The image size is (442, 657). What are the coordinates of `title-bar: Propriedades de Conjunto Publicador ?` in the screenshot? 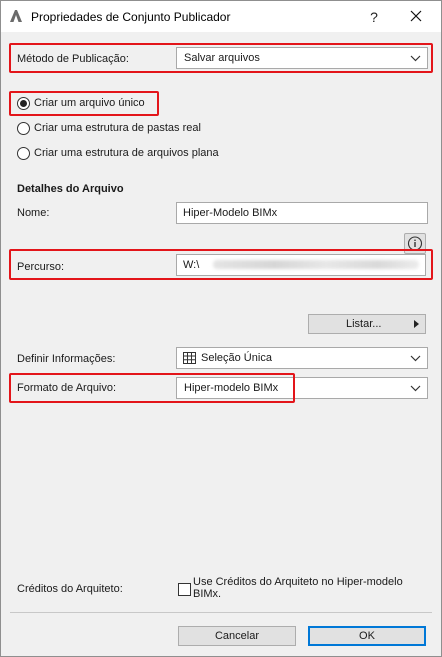 It's located at (221, 16).